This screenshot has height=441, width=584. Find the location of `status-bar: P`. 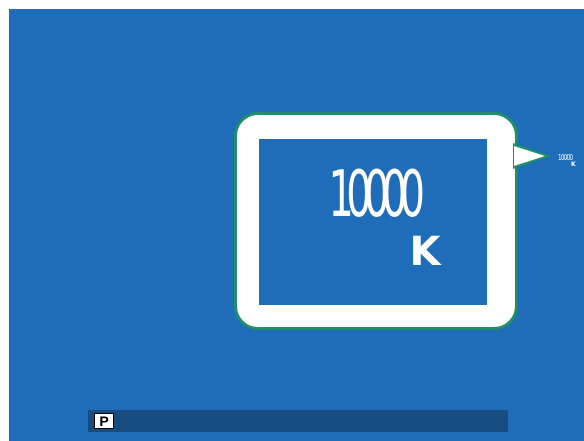

status-bar: P is located at coordinates (298, 421).